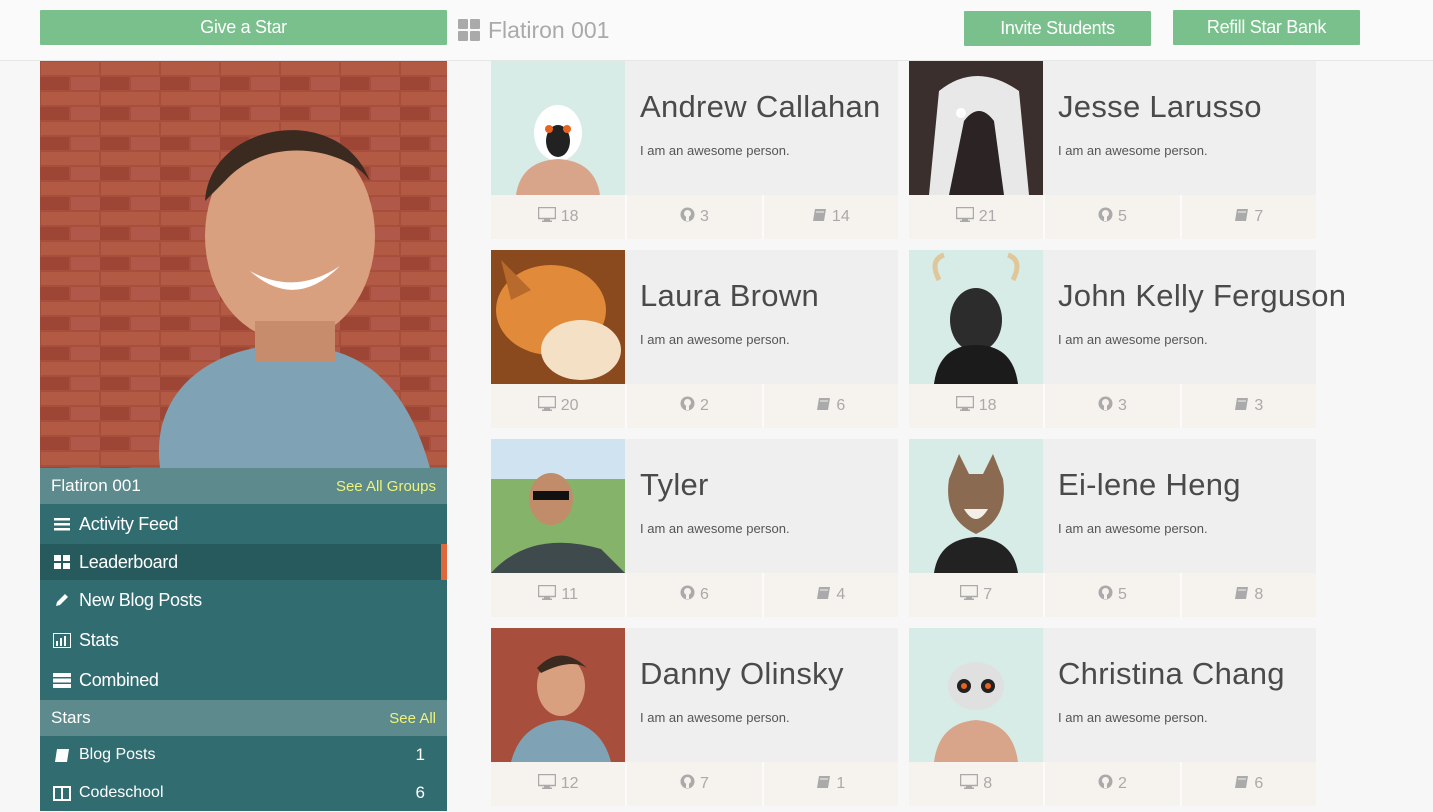 This screenshot has width=1433, height=812. I want to click on stat-screens: 20, so click(559, 406).